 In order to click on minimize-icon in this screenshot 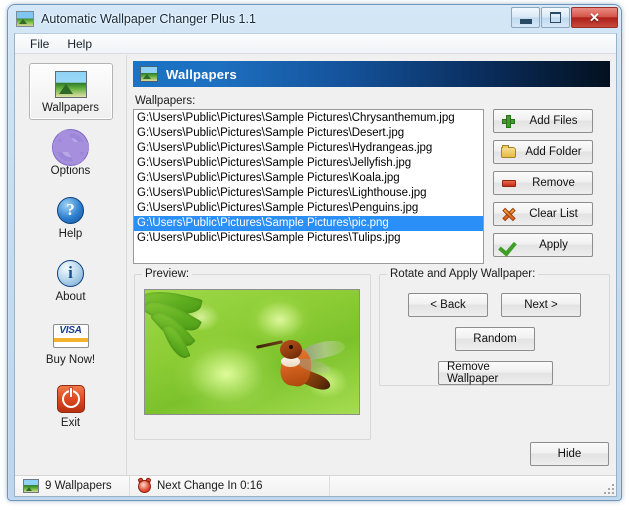, I will do `click(525, 21)`.